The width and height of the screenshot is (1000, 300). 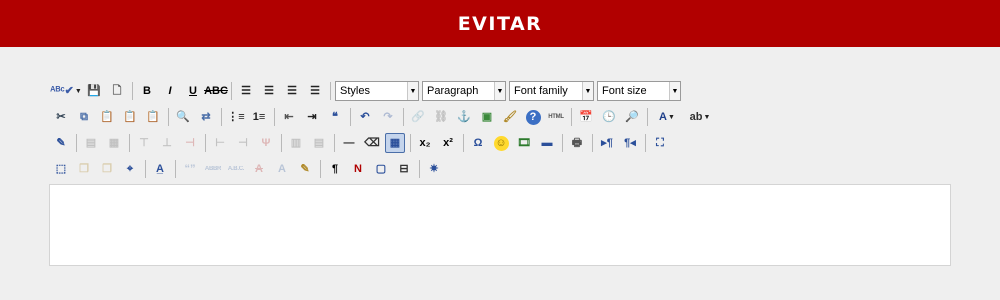 I want to click on redo-icon: ↷, so click(x=388, y=117).